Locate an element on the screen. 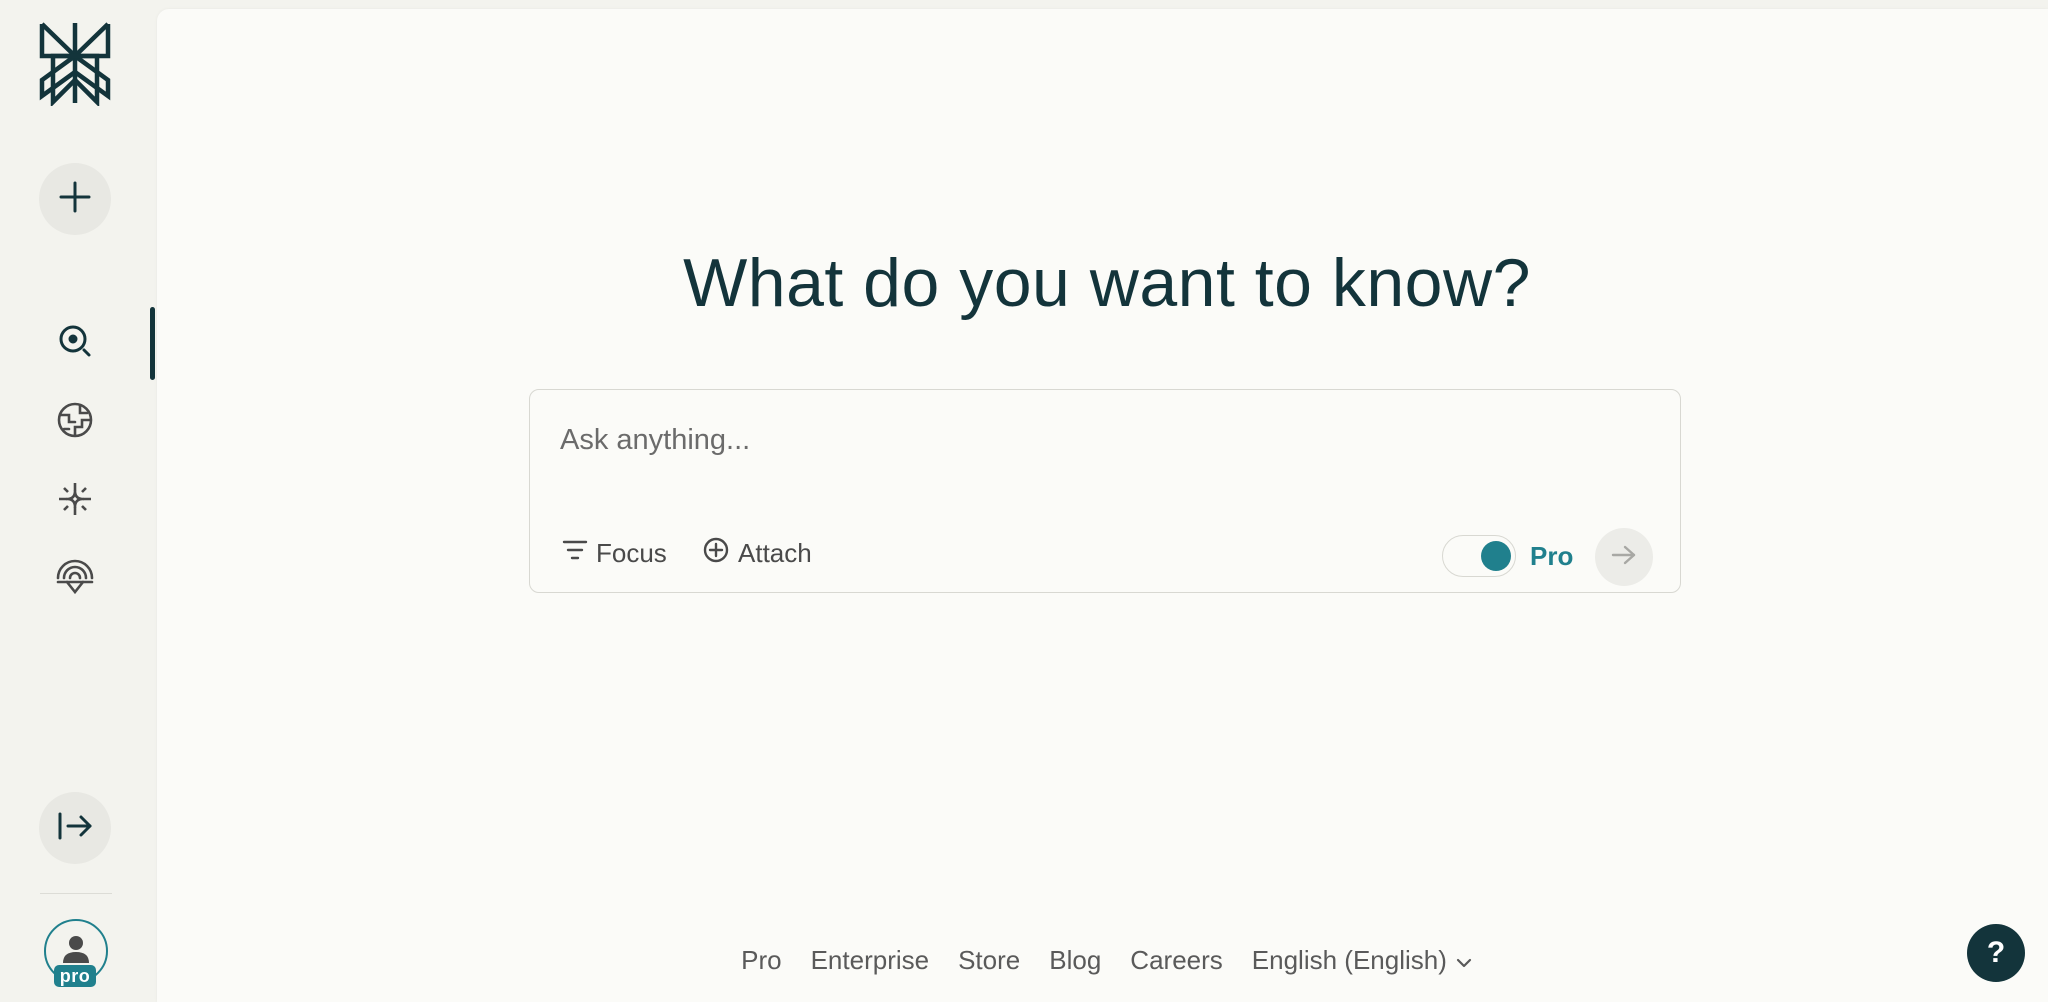 The width and height of the screenshot is (2048, 1002). focus-button: Focus is located at coordinates (614, 553).